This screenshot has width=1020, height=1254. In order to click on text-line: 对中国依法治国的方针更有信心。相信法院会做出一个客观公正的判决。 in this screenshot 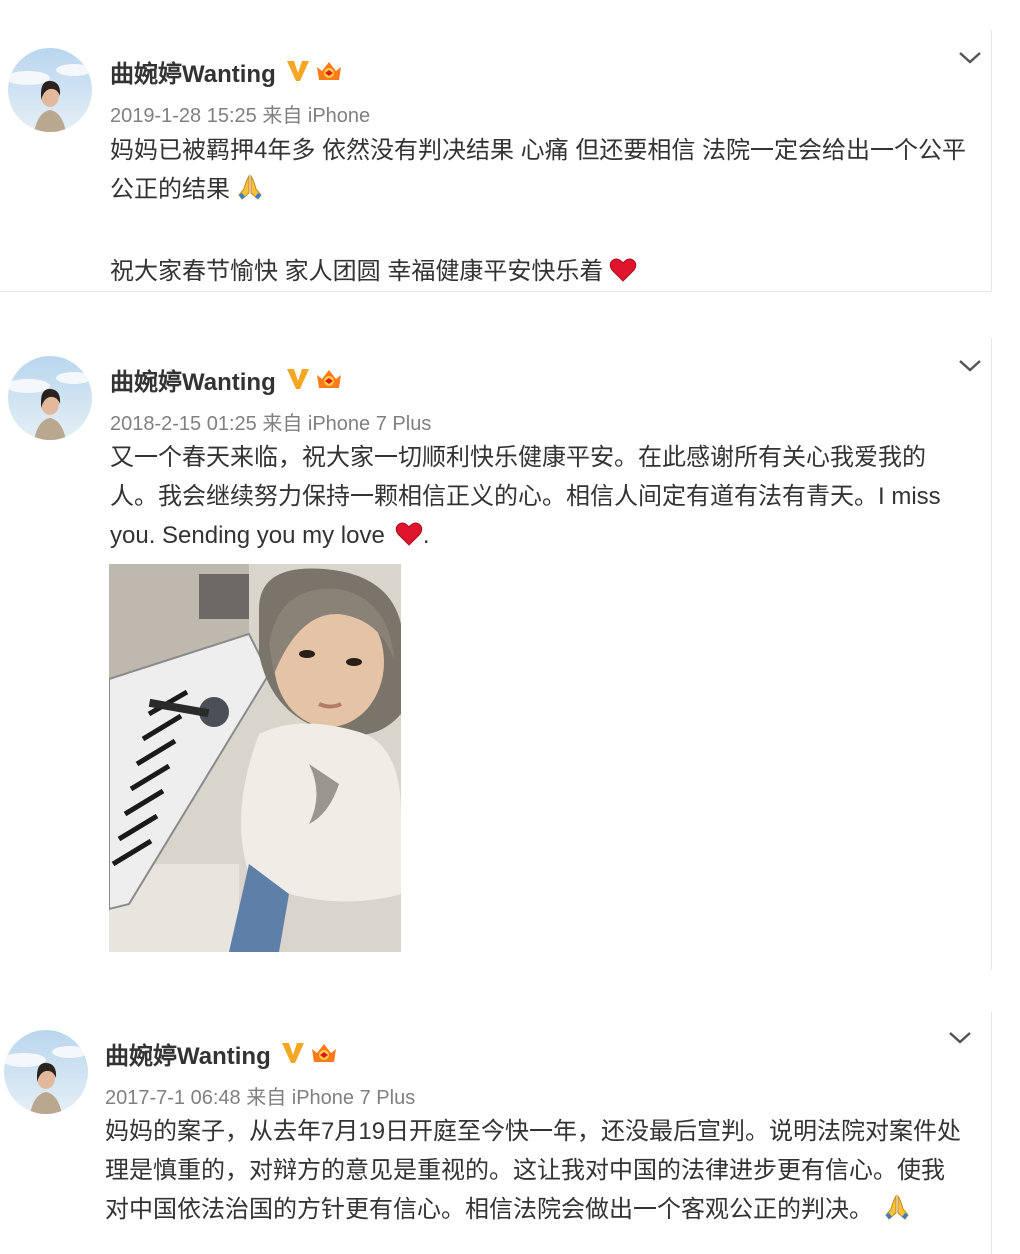, I will do `click(542, 1211)`.